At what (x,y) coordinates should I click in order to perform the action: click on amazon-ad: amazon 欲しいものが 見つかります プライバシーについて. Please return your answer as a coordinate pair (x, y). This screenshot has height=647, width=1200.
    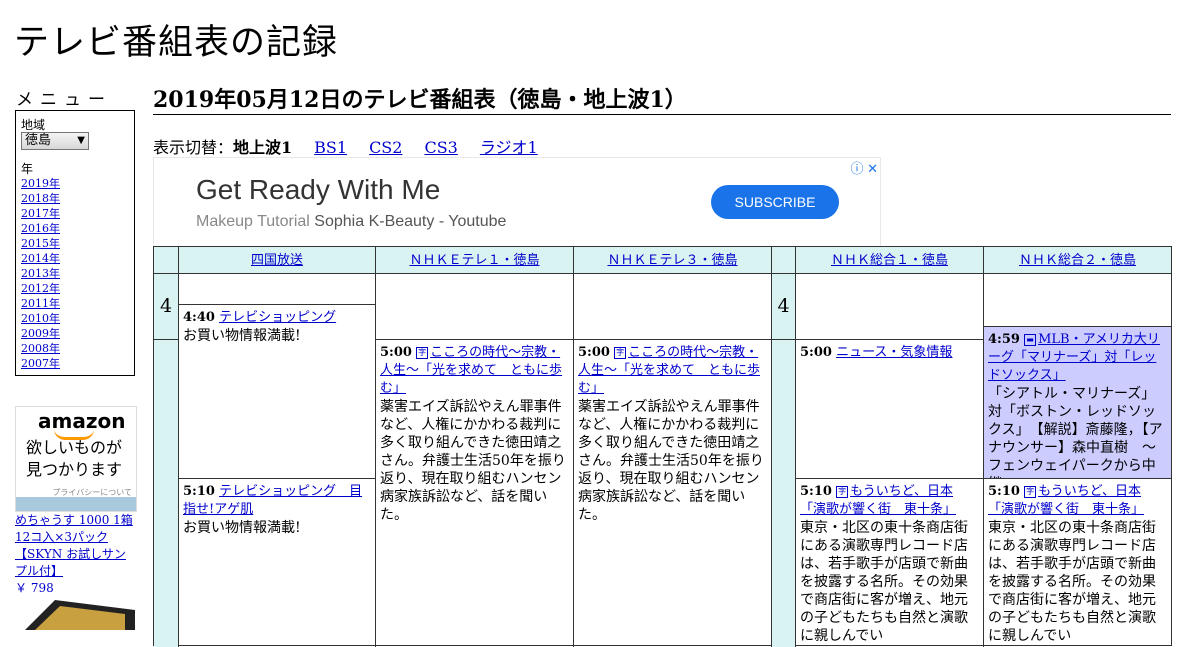
    Looking at the image, I should click on (76, 459).